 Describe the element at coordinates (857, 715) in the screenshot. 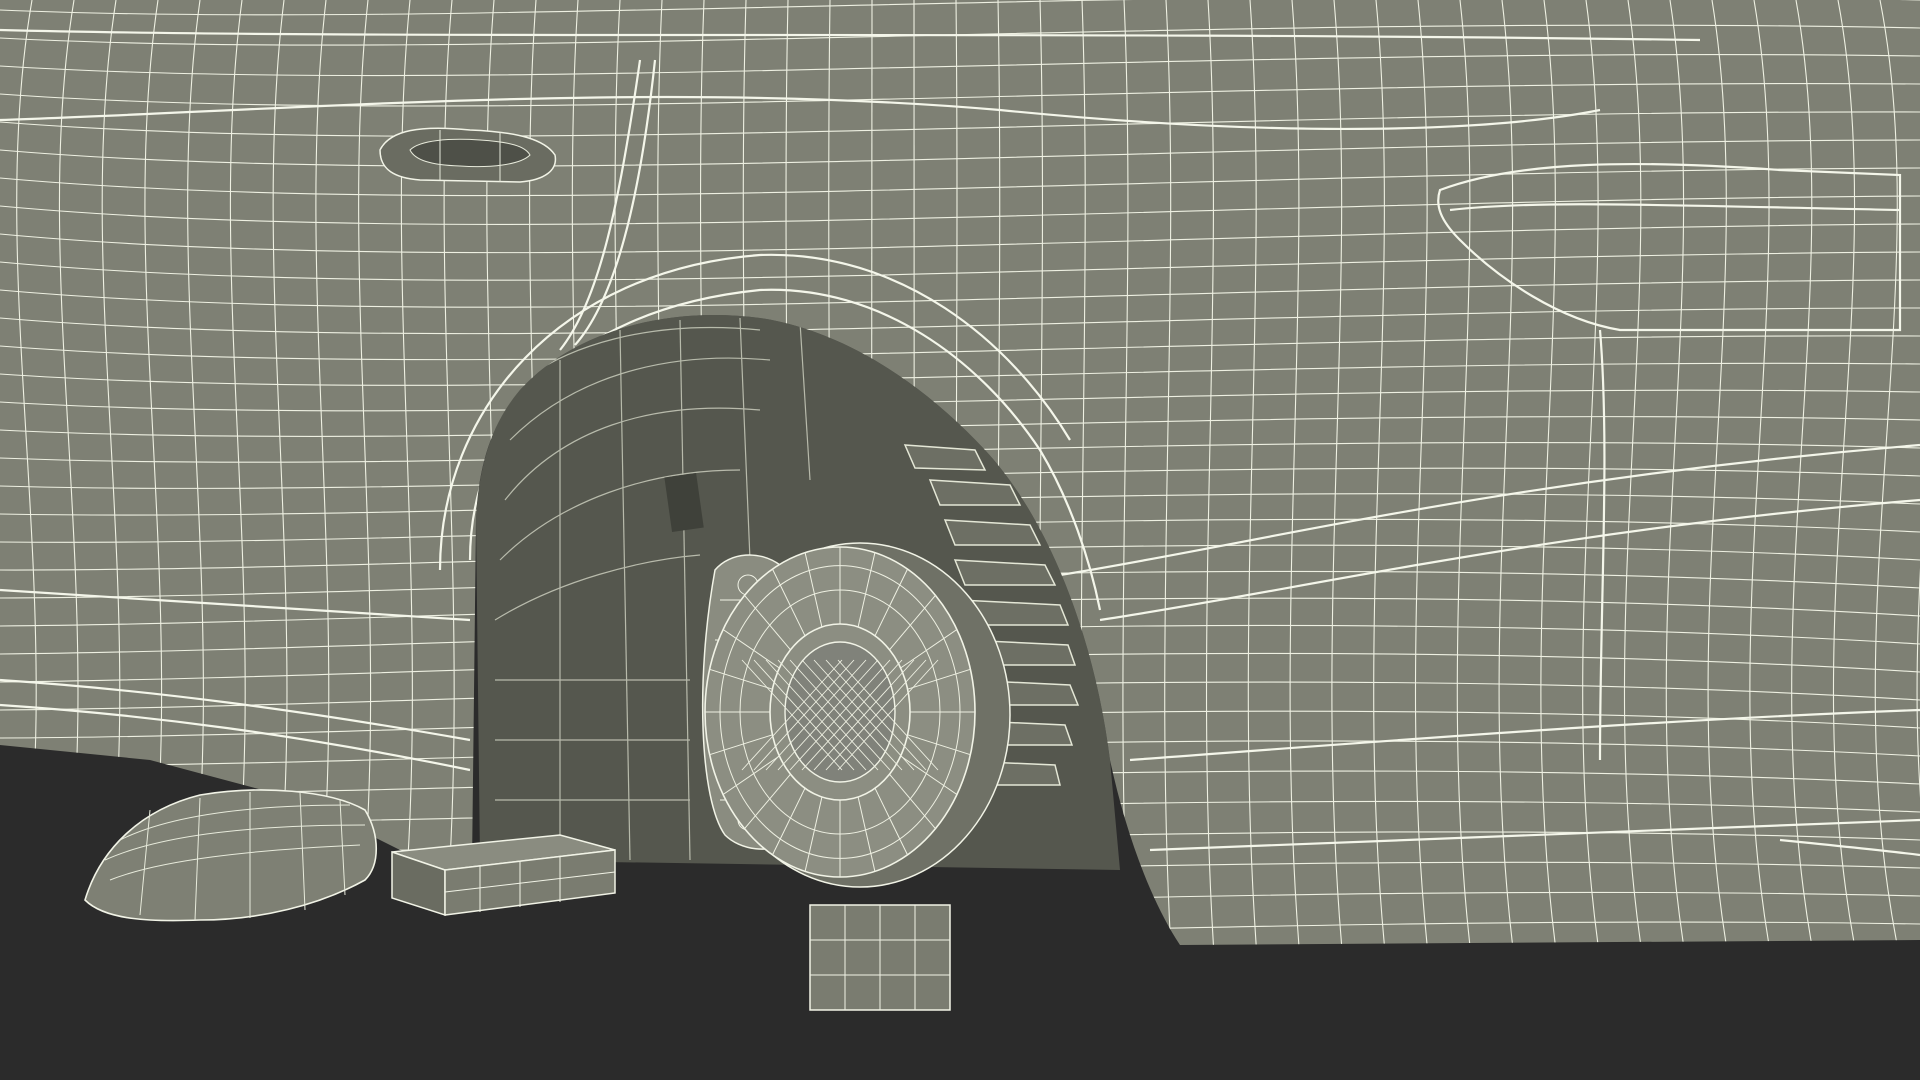

I see `brake-disc` at that location.